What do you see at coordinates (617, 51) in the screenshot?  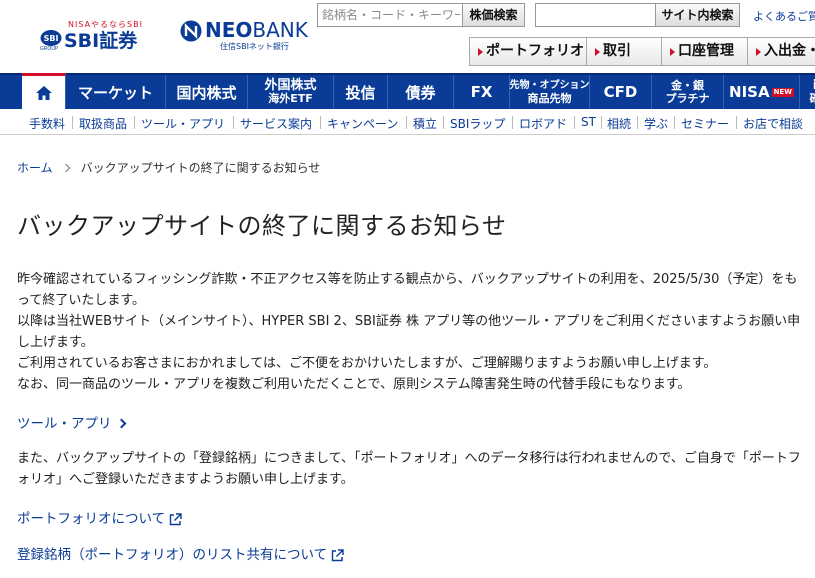 I see `trade-button-label: 取引` at bounding box center [617, 51].